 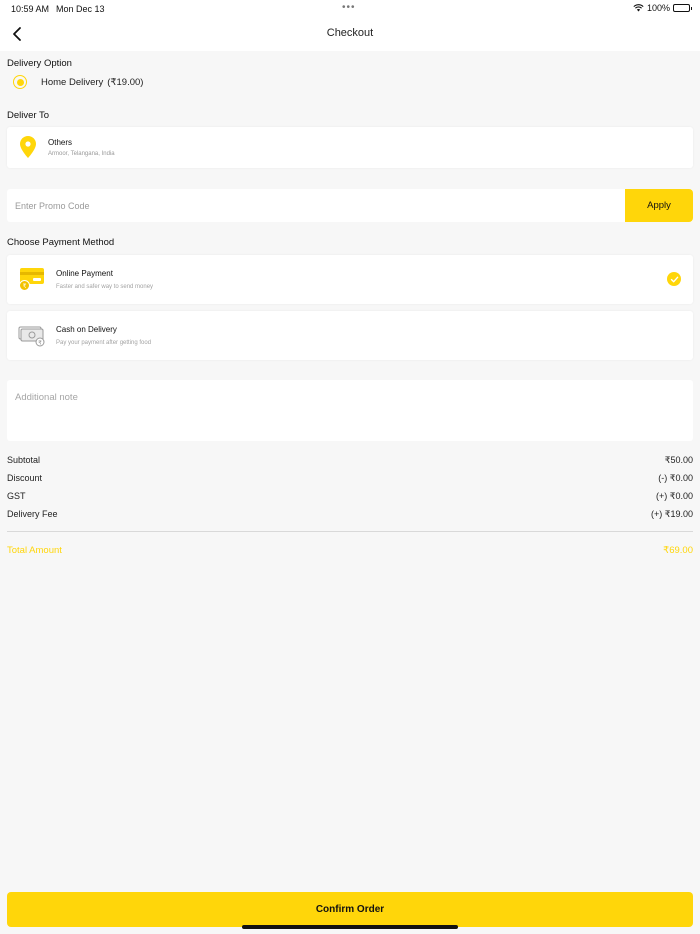 I want to click on online-payment-title: Online Payment, so click(x=84, y=273).